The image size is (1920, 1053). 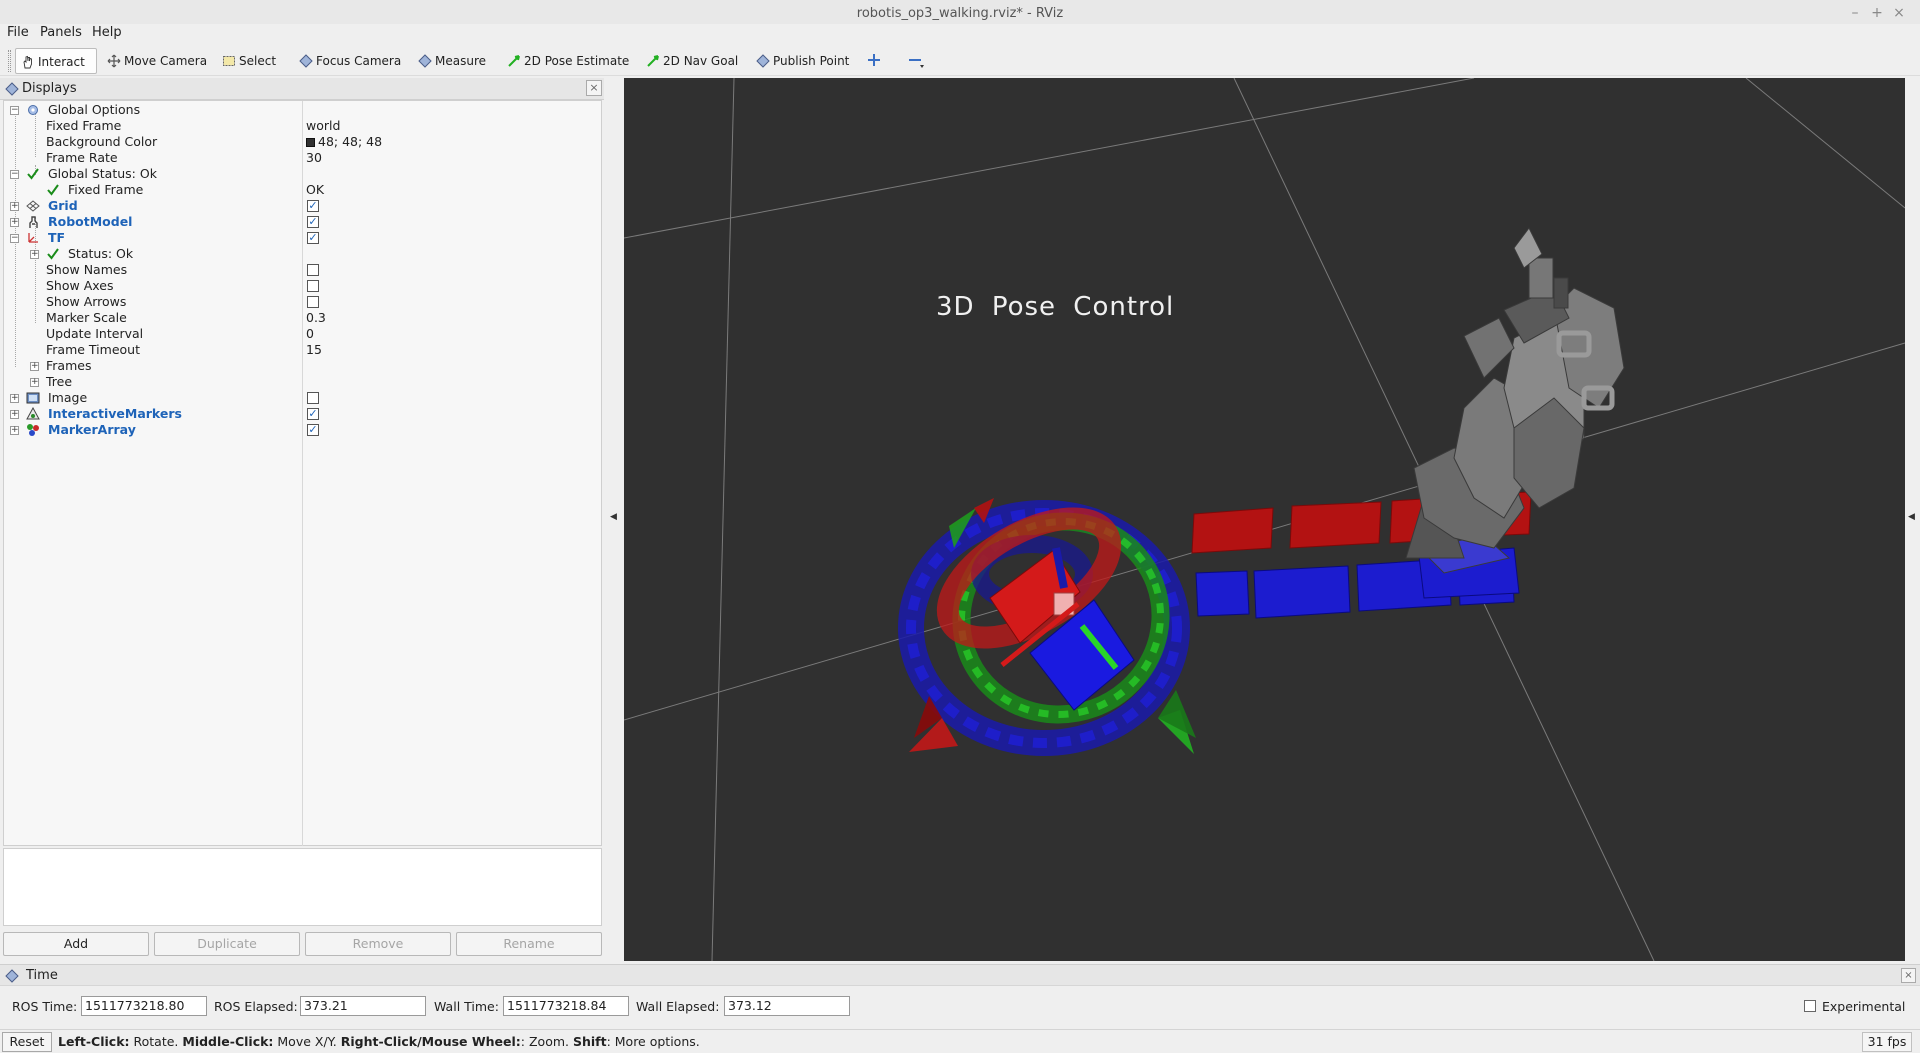 I want to click on rename-button: Rename, so click(x=529, y=944).